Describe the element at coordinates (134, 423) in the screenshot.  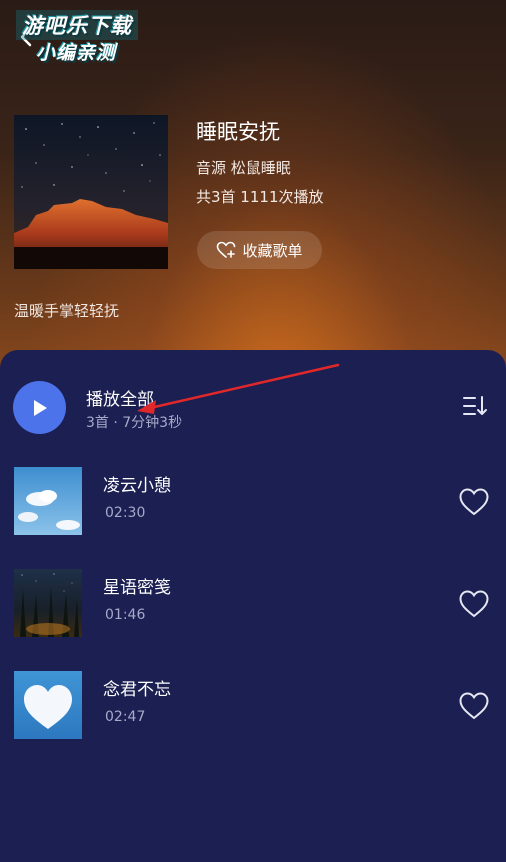
I see `play-all-meta: 3首 · 7分钟3秒` at that location.